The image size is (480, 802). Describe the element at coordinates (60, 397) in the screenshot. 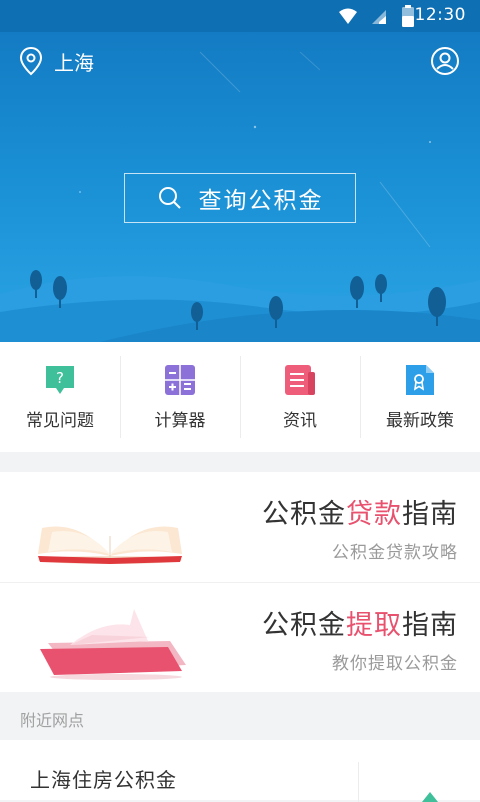

I see `quick-item-faq: ? 常见问题` at that location.